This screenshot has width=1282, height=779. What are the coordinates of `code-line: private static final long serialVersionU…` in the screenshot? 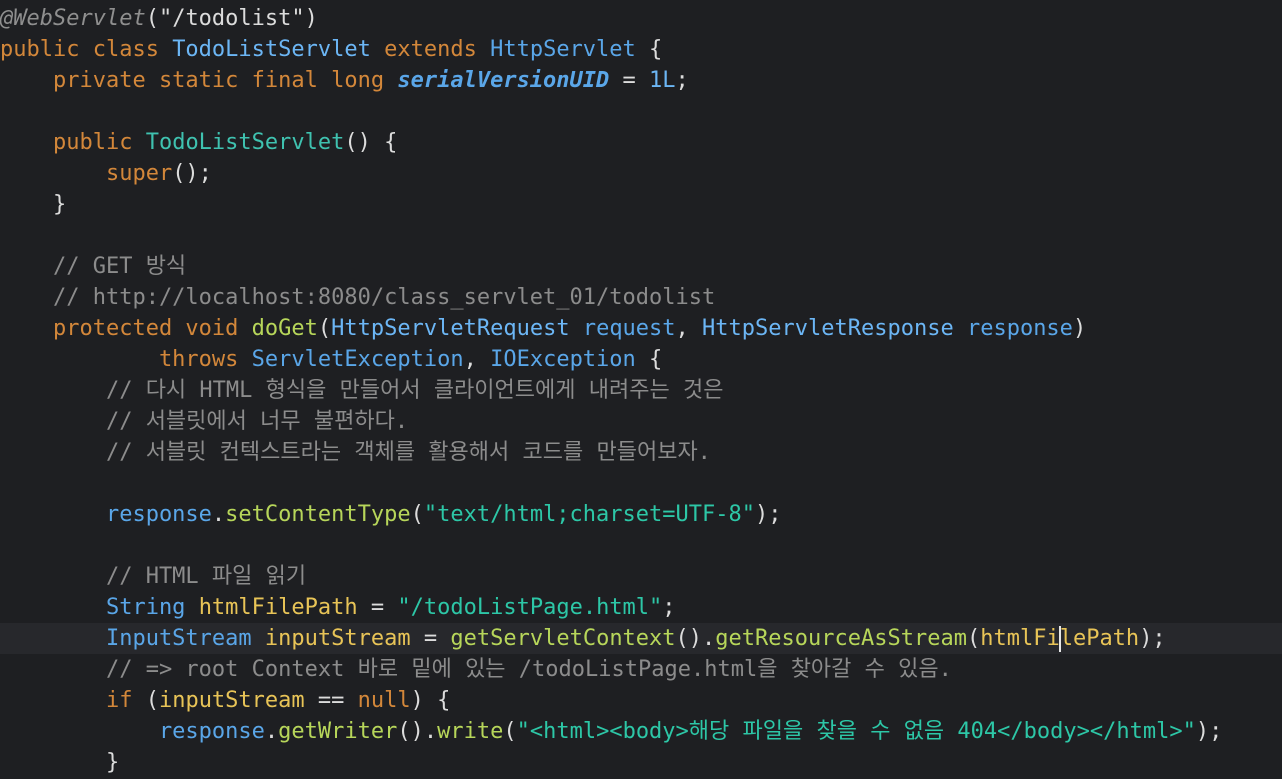 It's located at (641, 80).